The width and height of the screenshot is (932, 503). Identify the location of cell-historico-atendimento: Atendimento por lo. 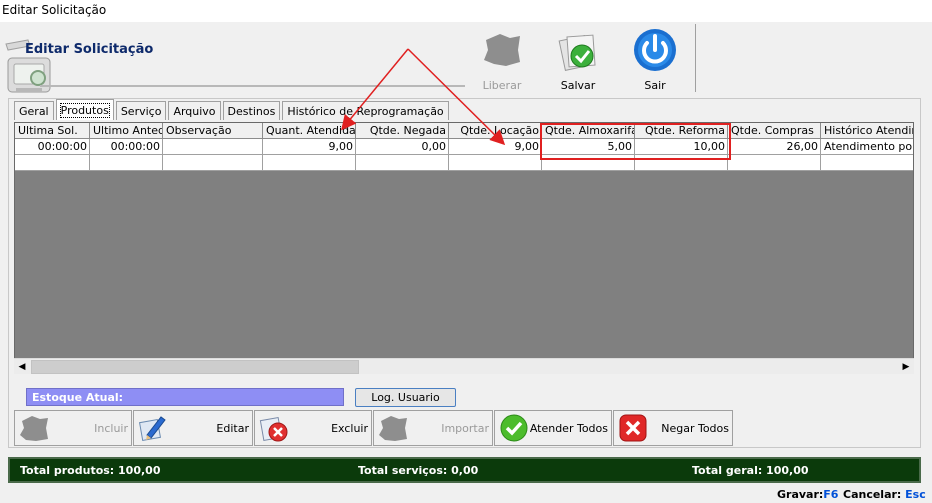
(867, 147).